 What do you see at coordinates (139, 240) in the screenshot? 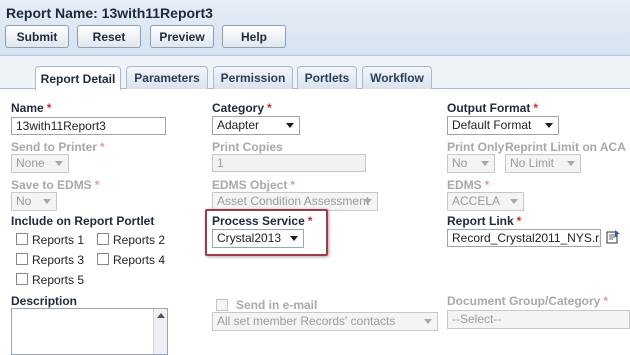
I see `reports-2-label: Reports 2` at bounding box center [139, 240].